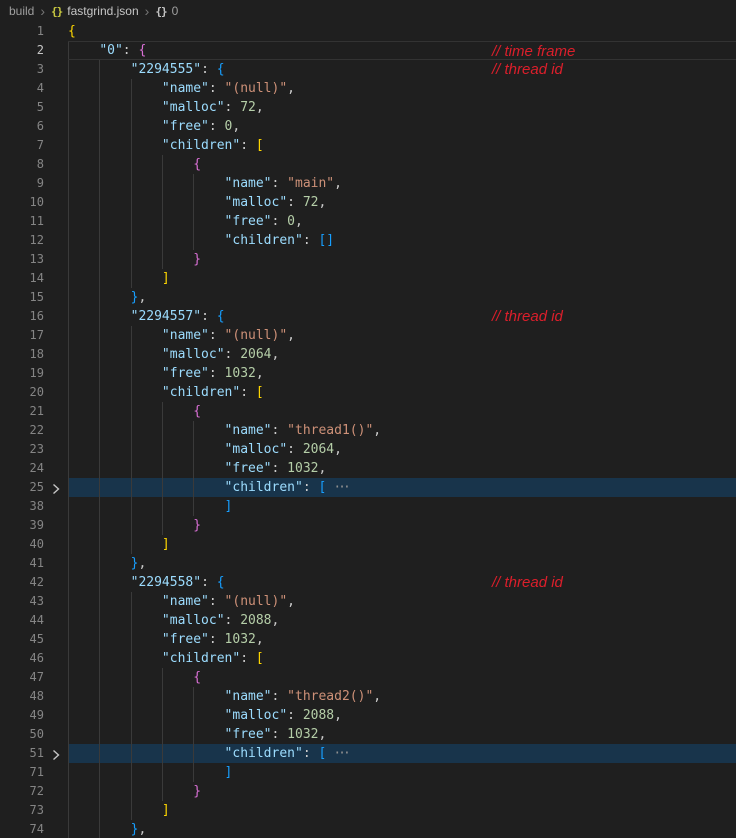 This screenshot has height=838, width=736. What do you see at coordinates (220, 69) in the screenshot?
I see `token-b3: {` at bounding box center [220, 69].